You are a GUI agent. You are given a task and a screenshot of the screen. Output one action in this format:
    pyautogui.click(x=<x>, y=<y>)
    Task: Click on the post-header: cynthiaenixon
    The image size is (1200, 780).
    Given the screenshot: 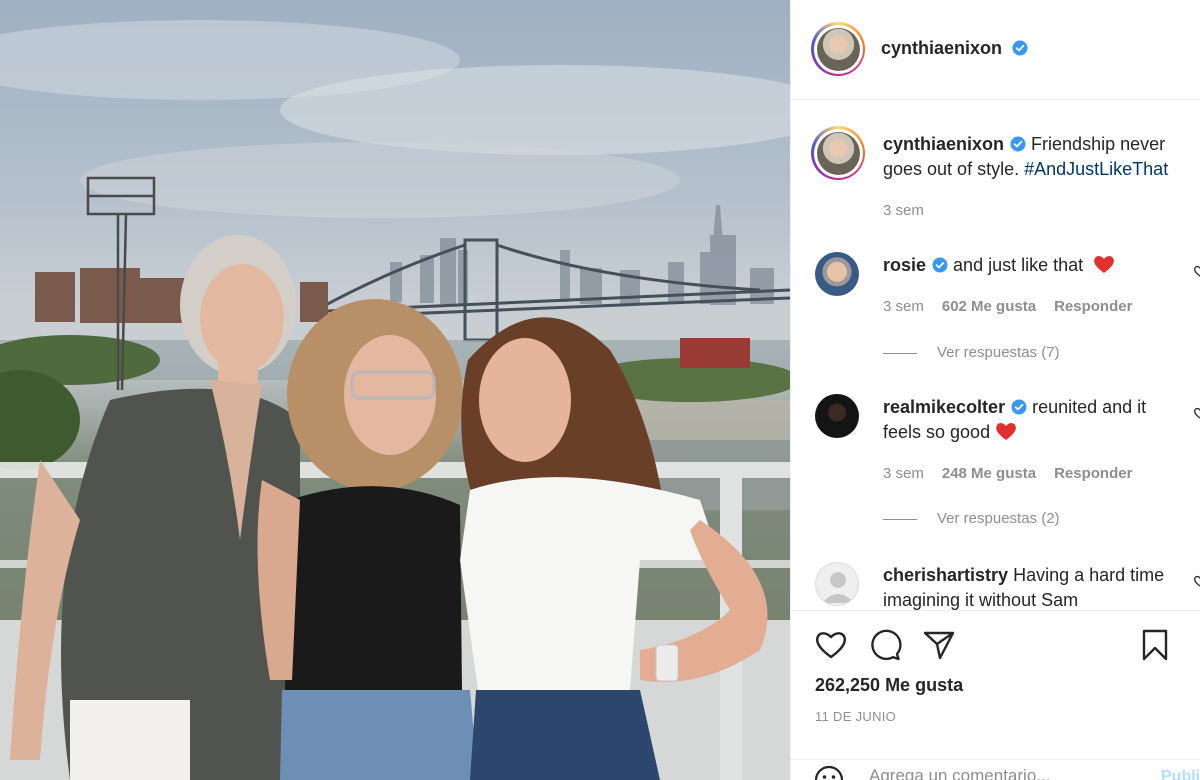 What is the action you would take?
    pyautogui.click(x=995, y=50)
    